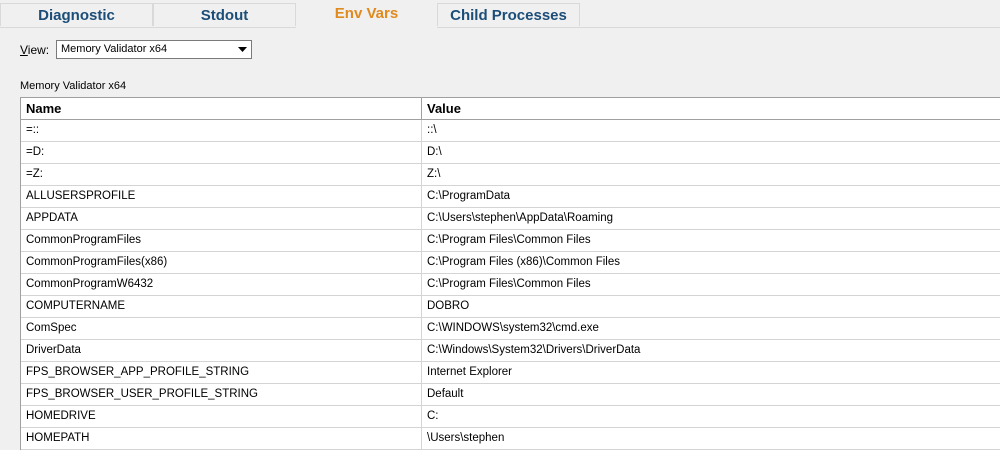  What do you see at coordinates (470, 372) in the screenshot?
I see `cell-value: Internet Explorer` at bounding box center [470, 372].